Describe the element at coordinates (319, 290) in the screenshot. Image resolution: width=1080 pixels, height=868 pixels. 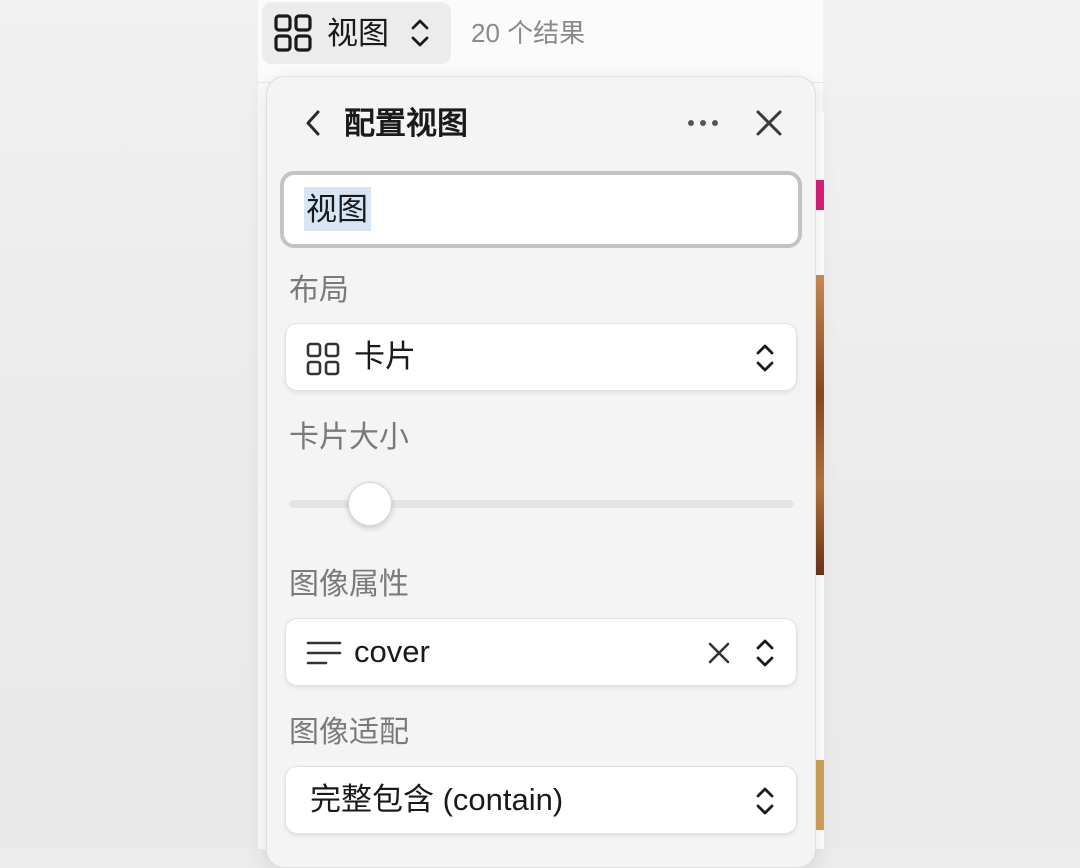
I see `layout-label: 布局` at that location.